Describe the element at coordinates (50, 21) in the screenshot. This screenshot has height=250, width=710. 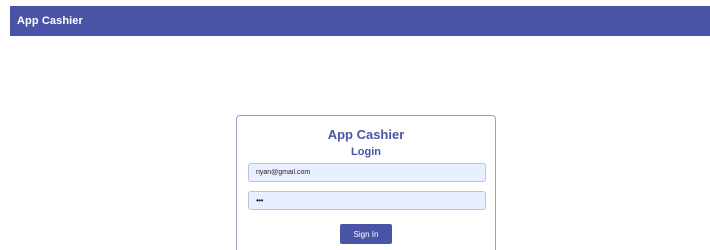
I see `app-title: App Cashier` at that location.